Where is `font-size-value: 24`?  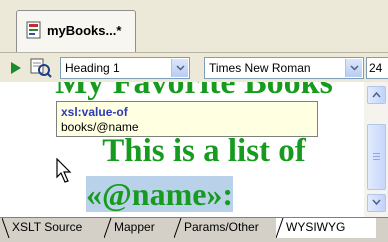 font-size-value: 24 is located at coordinates (376, 68).